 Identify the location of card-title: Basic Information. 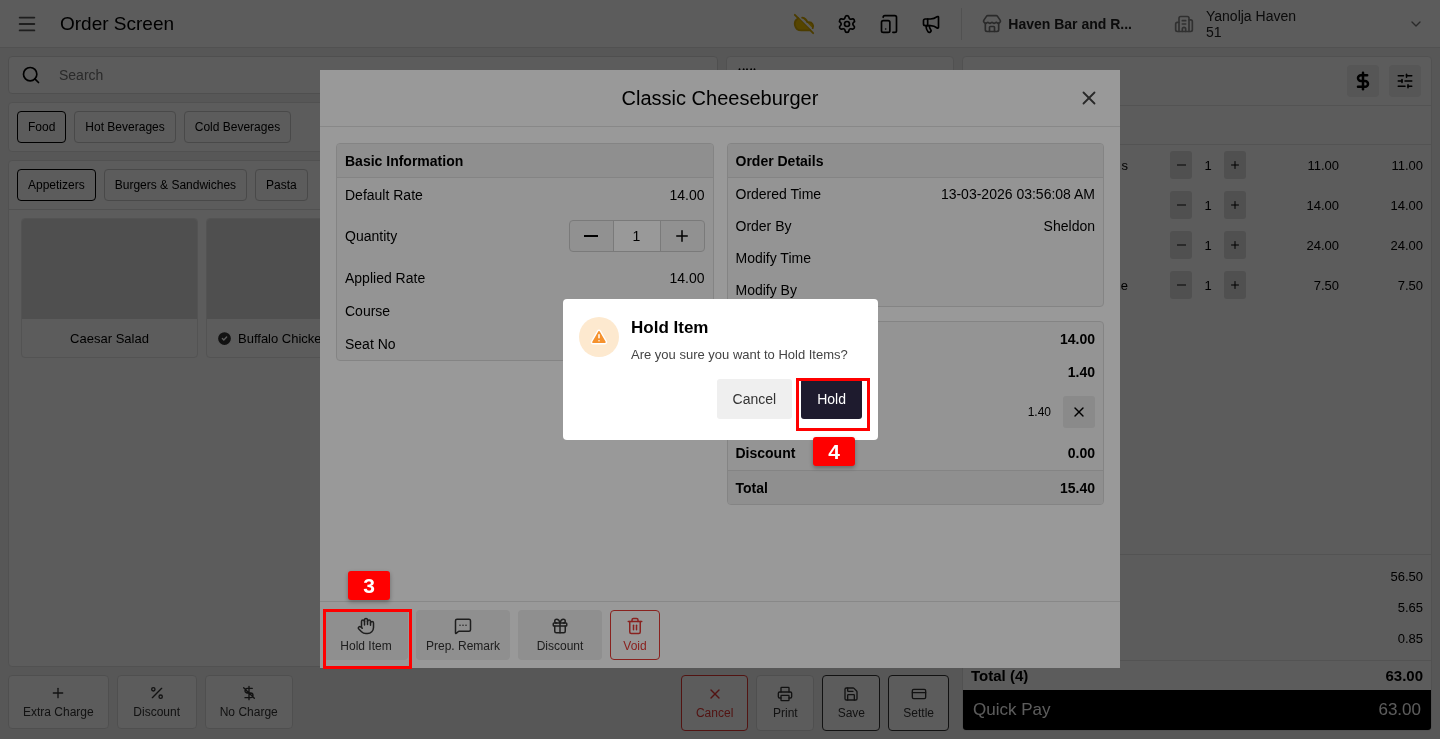
(404, 160).